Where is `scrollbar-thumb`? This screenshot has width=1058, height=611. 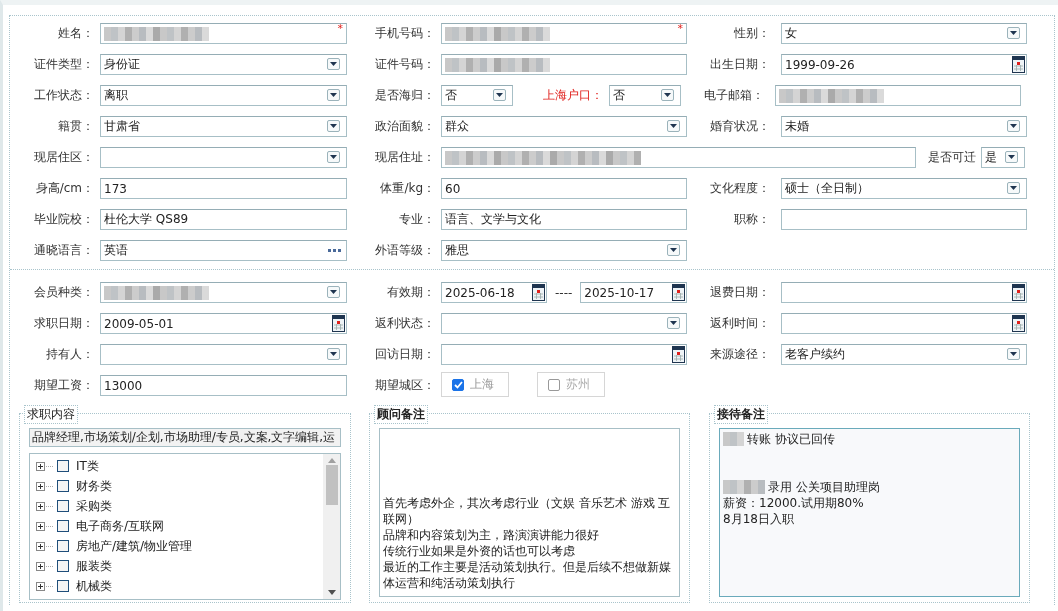
scrollbar-thumb is located at coordinates (331, 485).